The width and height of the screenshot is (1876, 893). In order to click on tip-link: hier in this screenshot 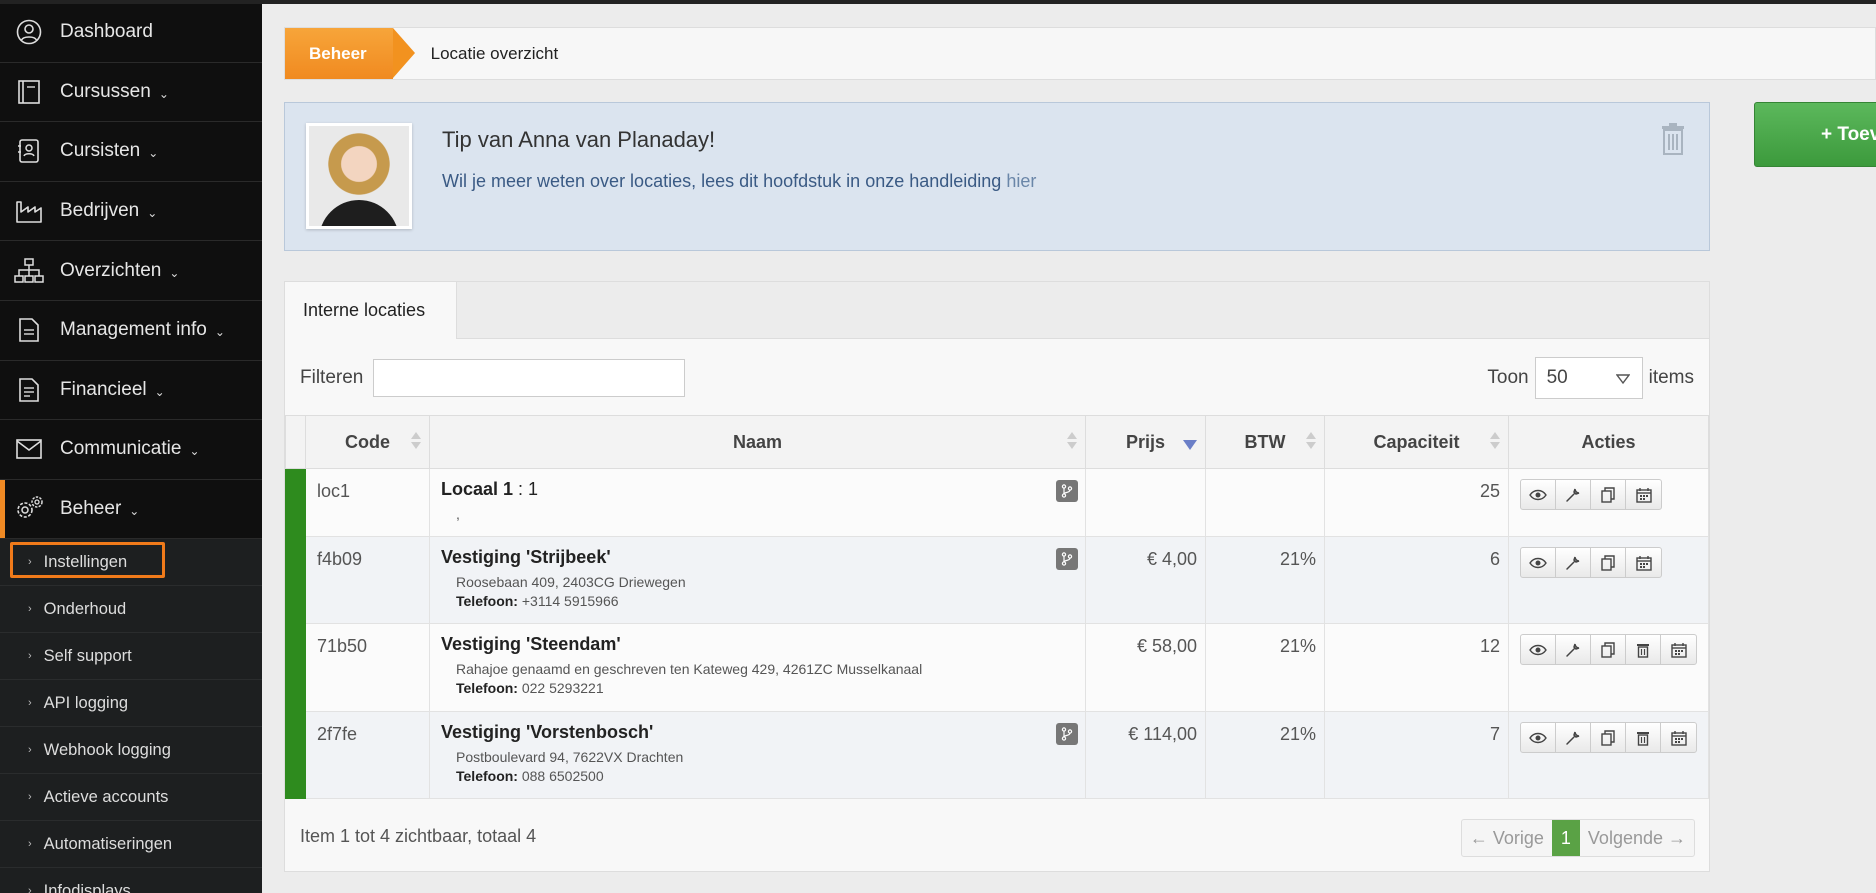, I will do `click(1021, 181)`.